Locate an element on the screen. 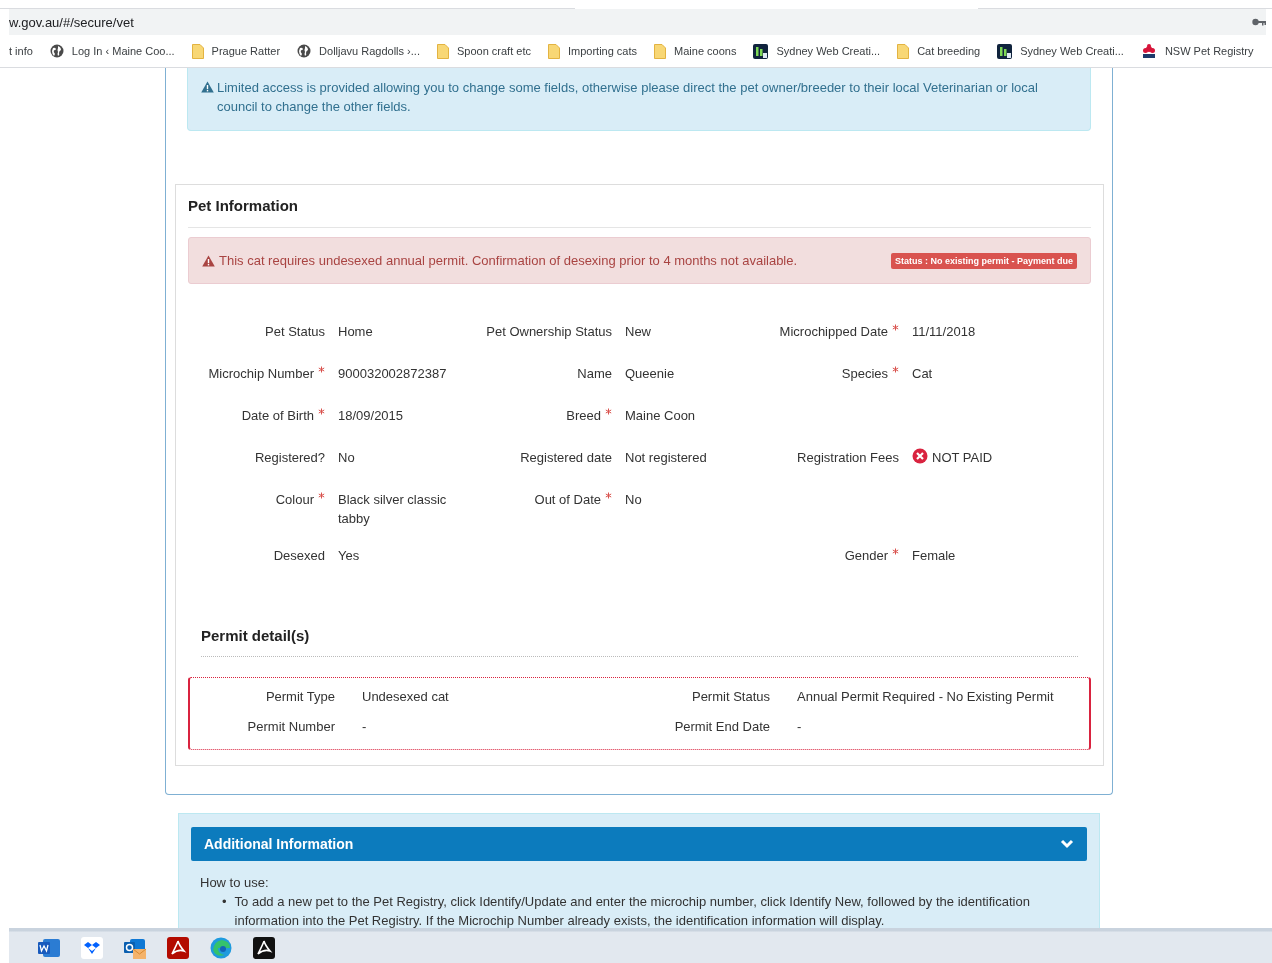 Image resolution: width=1272 pixels, height=963 pixels. field-value: Black silver classic tabby is located at coordinates (393, 509).